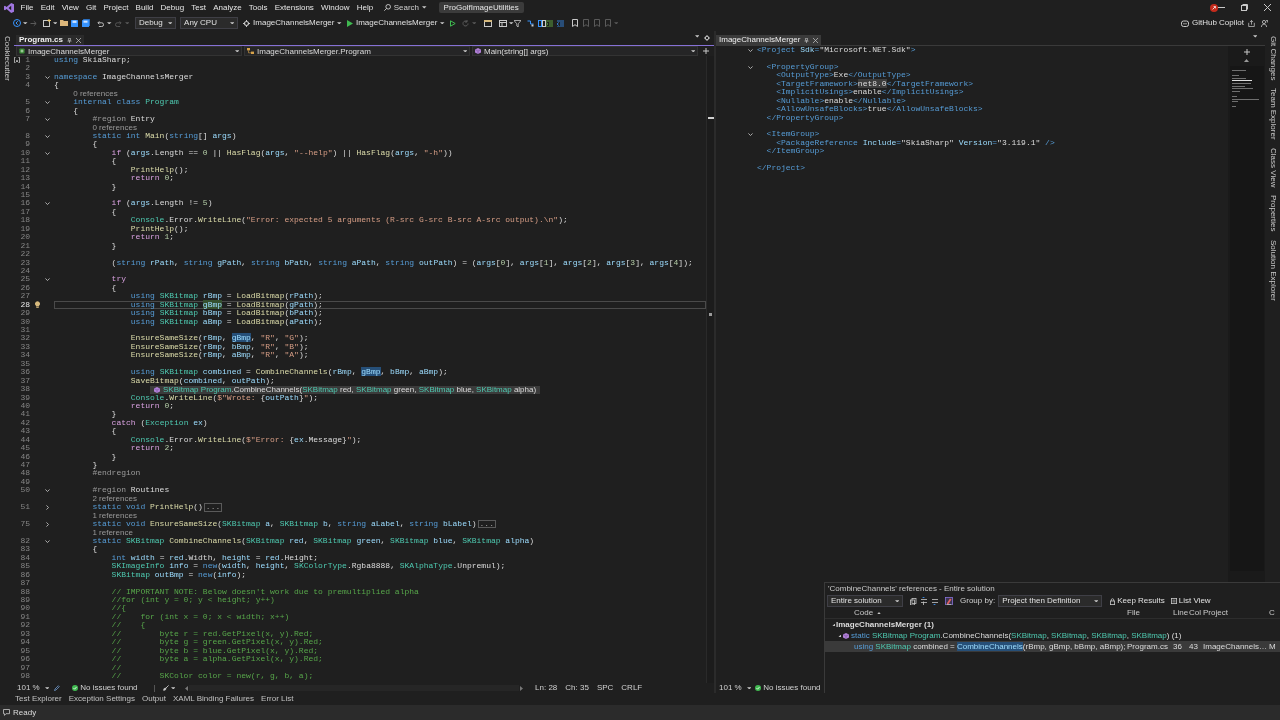 Image resolution: width=1280 pixels, height=720 pixels. Describe the element at coordinates (935, 601) in the screenshot. I see `arrow-down-list-icon` at that location.